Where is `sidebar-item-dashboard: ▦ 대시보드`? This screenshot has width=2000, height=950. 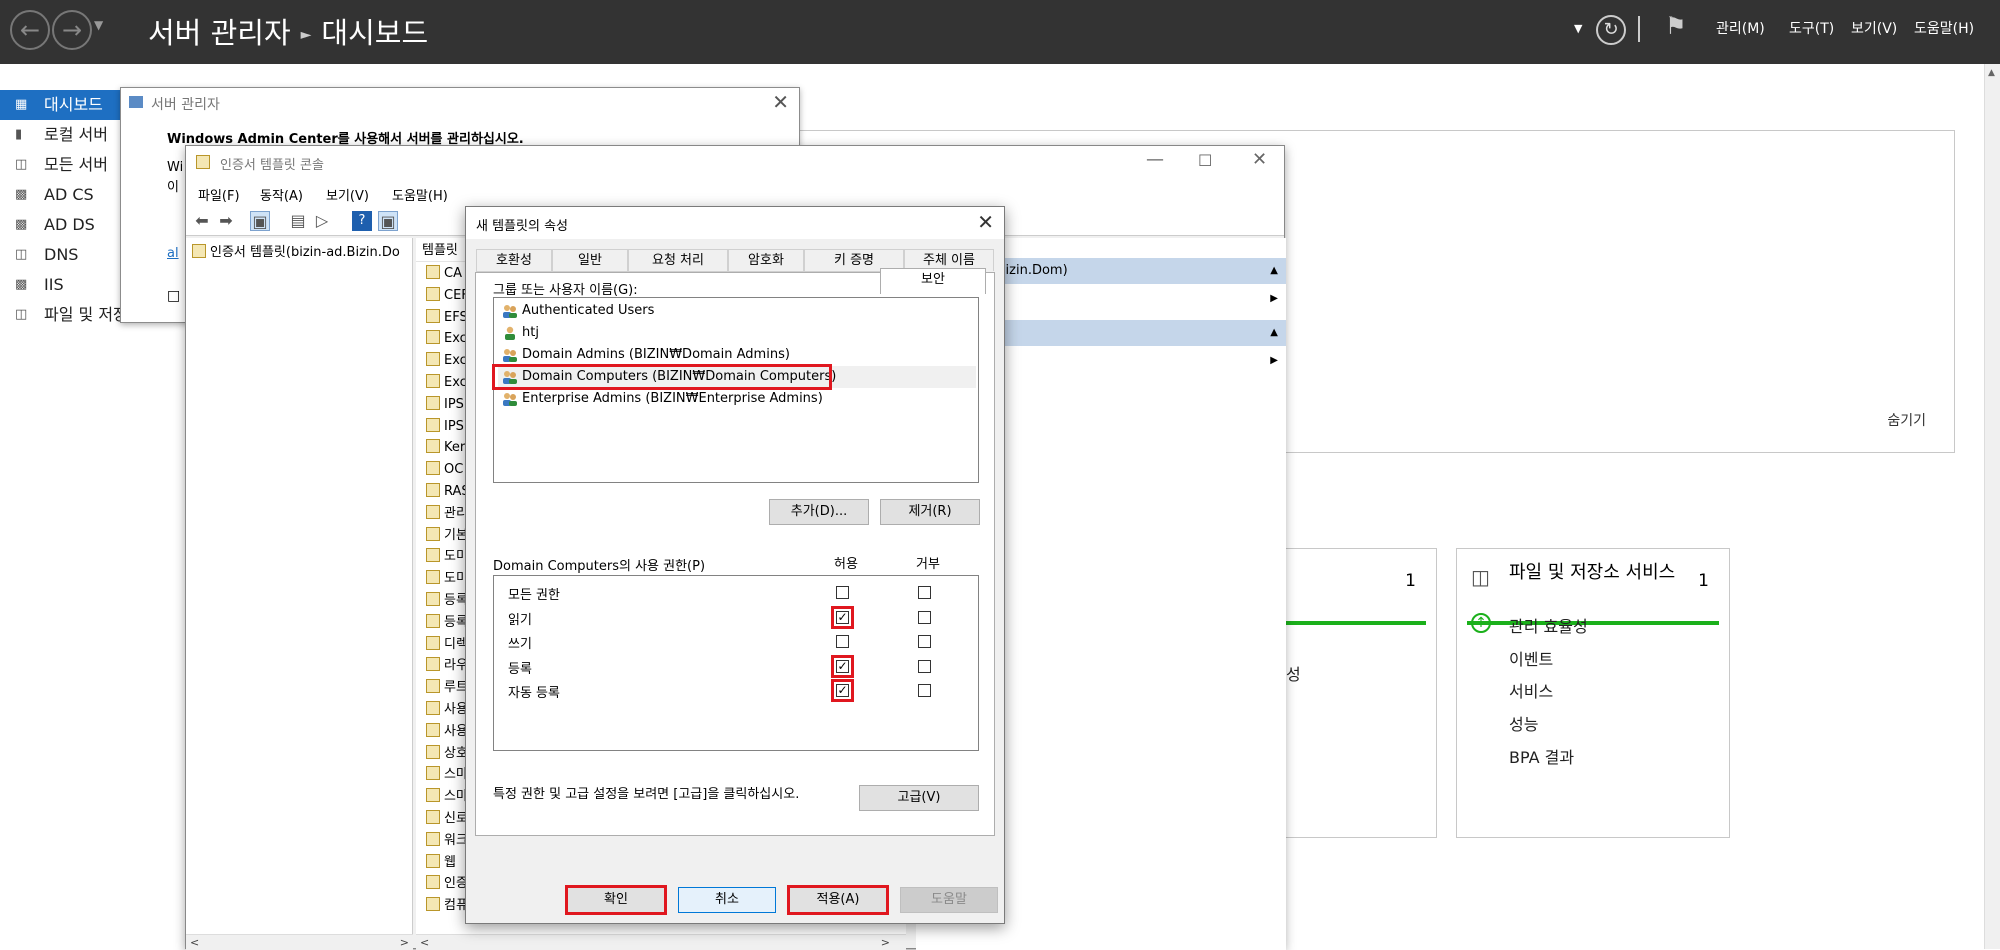
sidebar-item-dashboard: ▦ 대시보드 is located at coordinates (61, 105).